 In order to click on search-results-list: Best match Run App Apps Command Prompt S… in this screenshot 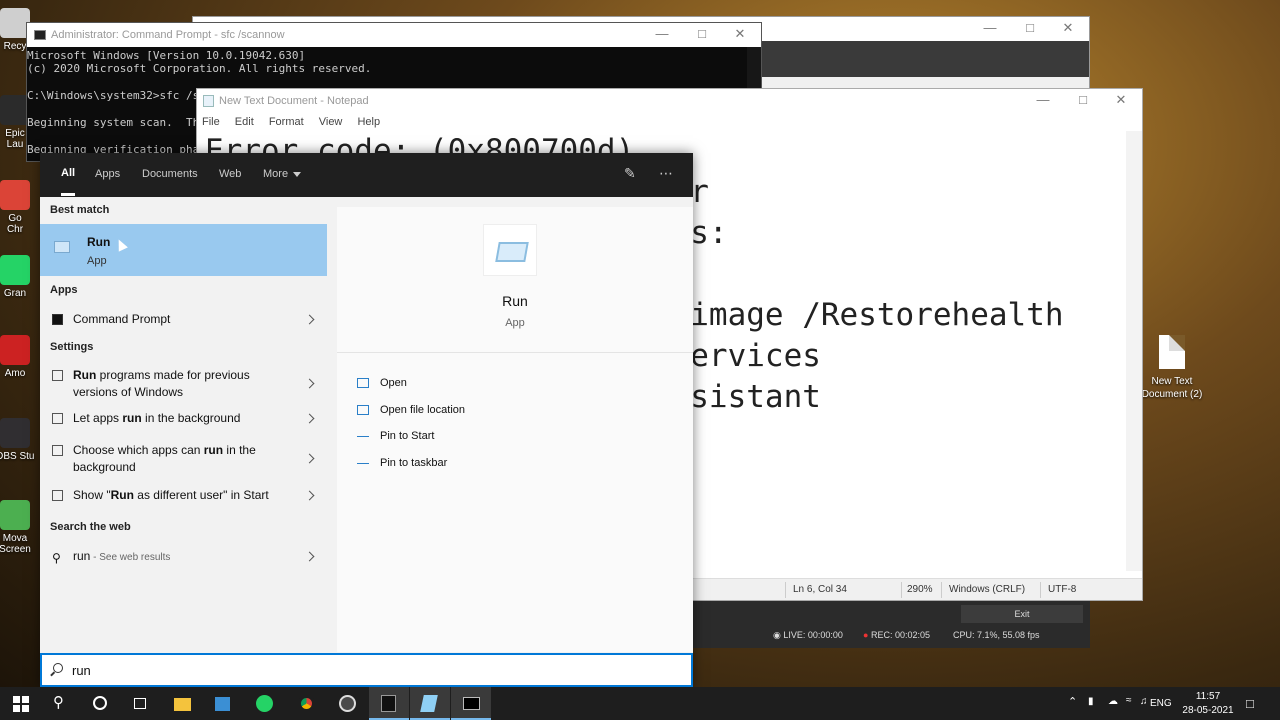, I will do `click(188, 424)`.